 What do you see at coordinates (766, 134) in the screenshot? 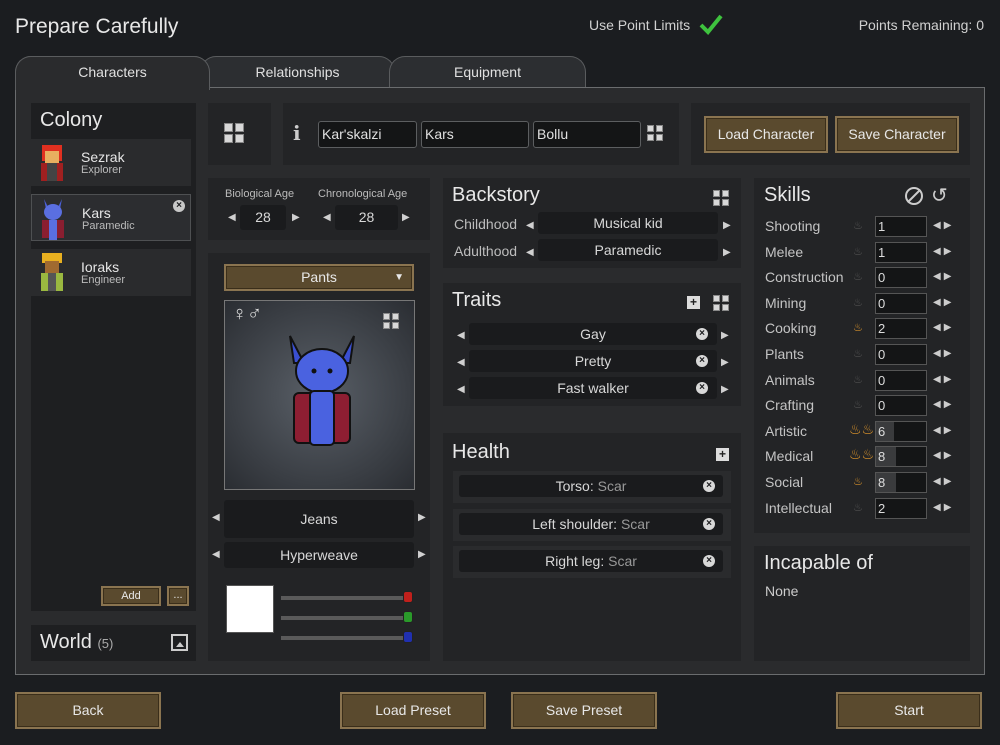
I see `load-character-button: Load Character` at bounding box center [766, 134].